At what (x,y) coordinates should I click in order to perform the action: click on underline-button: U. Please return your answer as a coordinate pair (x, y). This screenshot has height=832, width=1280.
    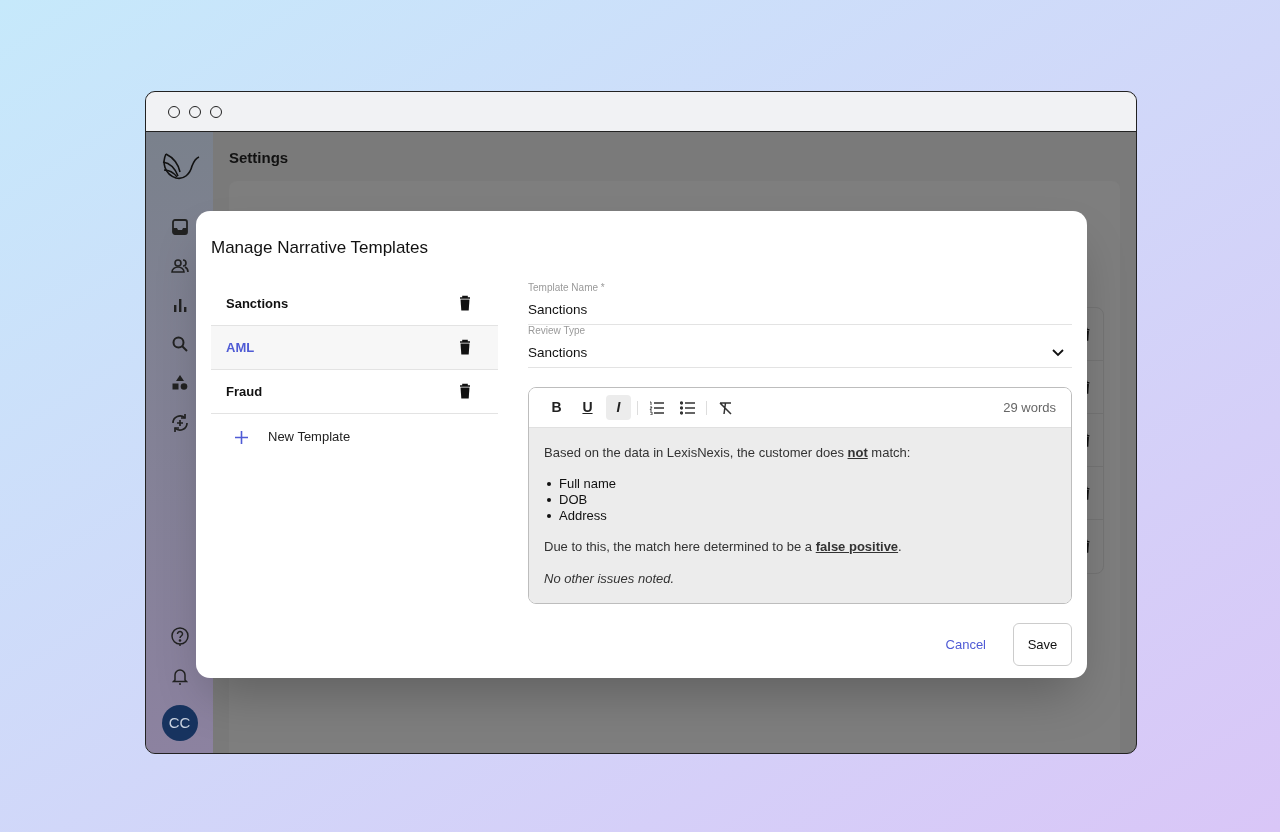
    Looking at the image, I should click on (587, 407).